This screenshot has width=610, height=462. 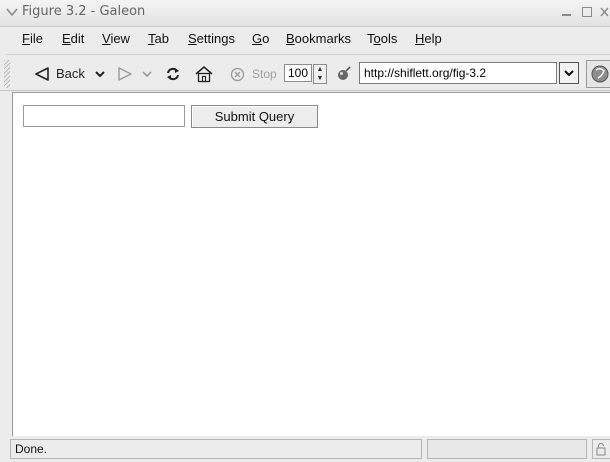 I want to click on forward-arrow-icon, so click(x=125, y=74).